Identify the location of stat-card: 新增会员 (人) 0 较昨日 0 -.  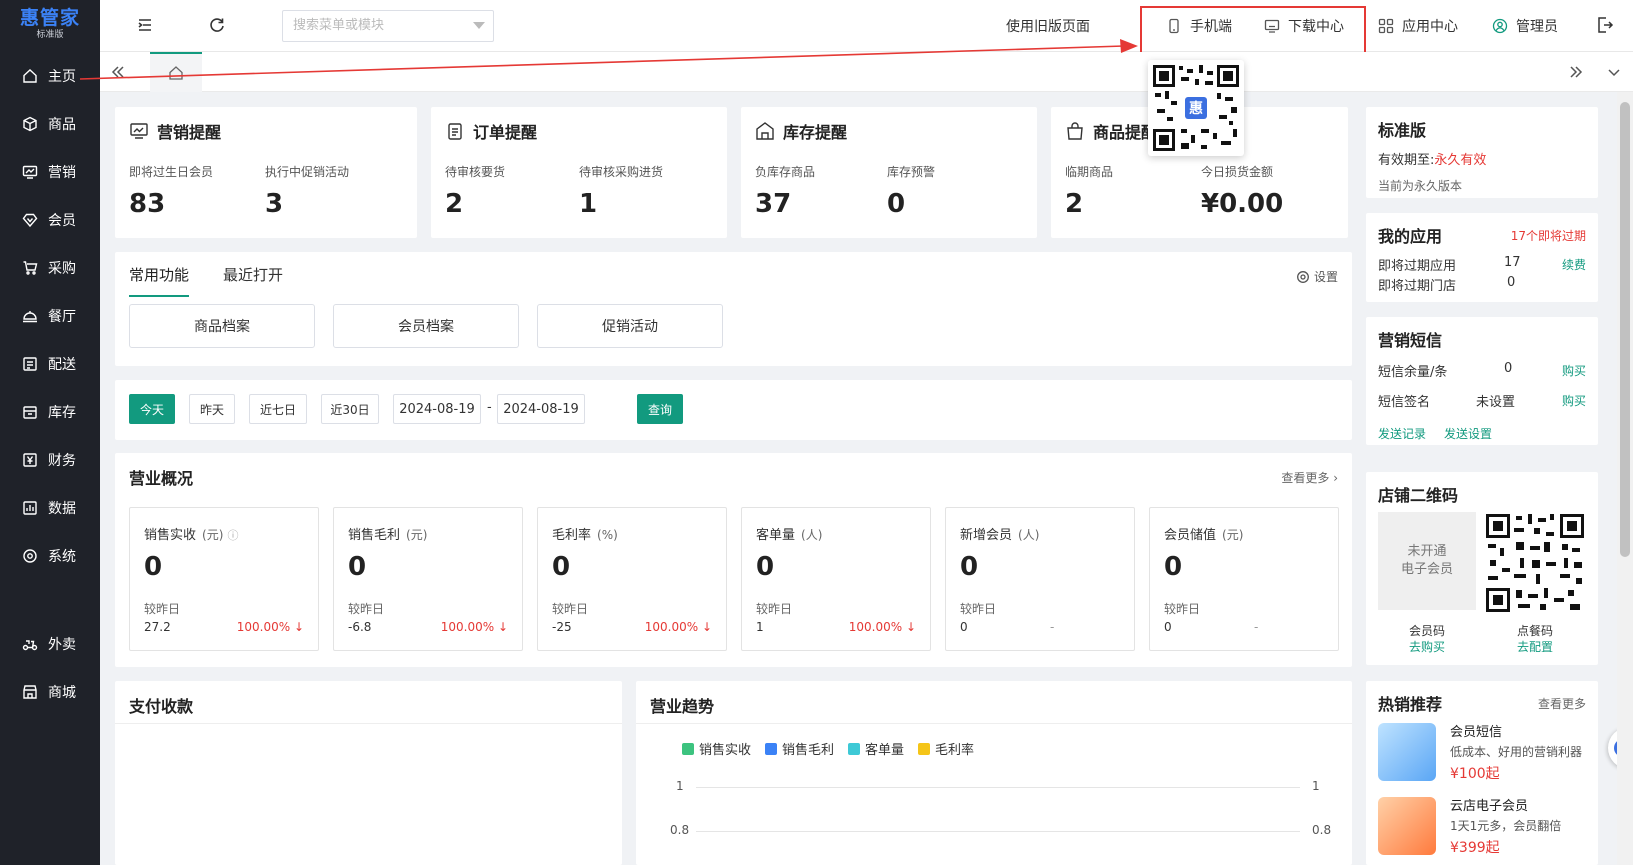
(1040, 579).